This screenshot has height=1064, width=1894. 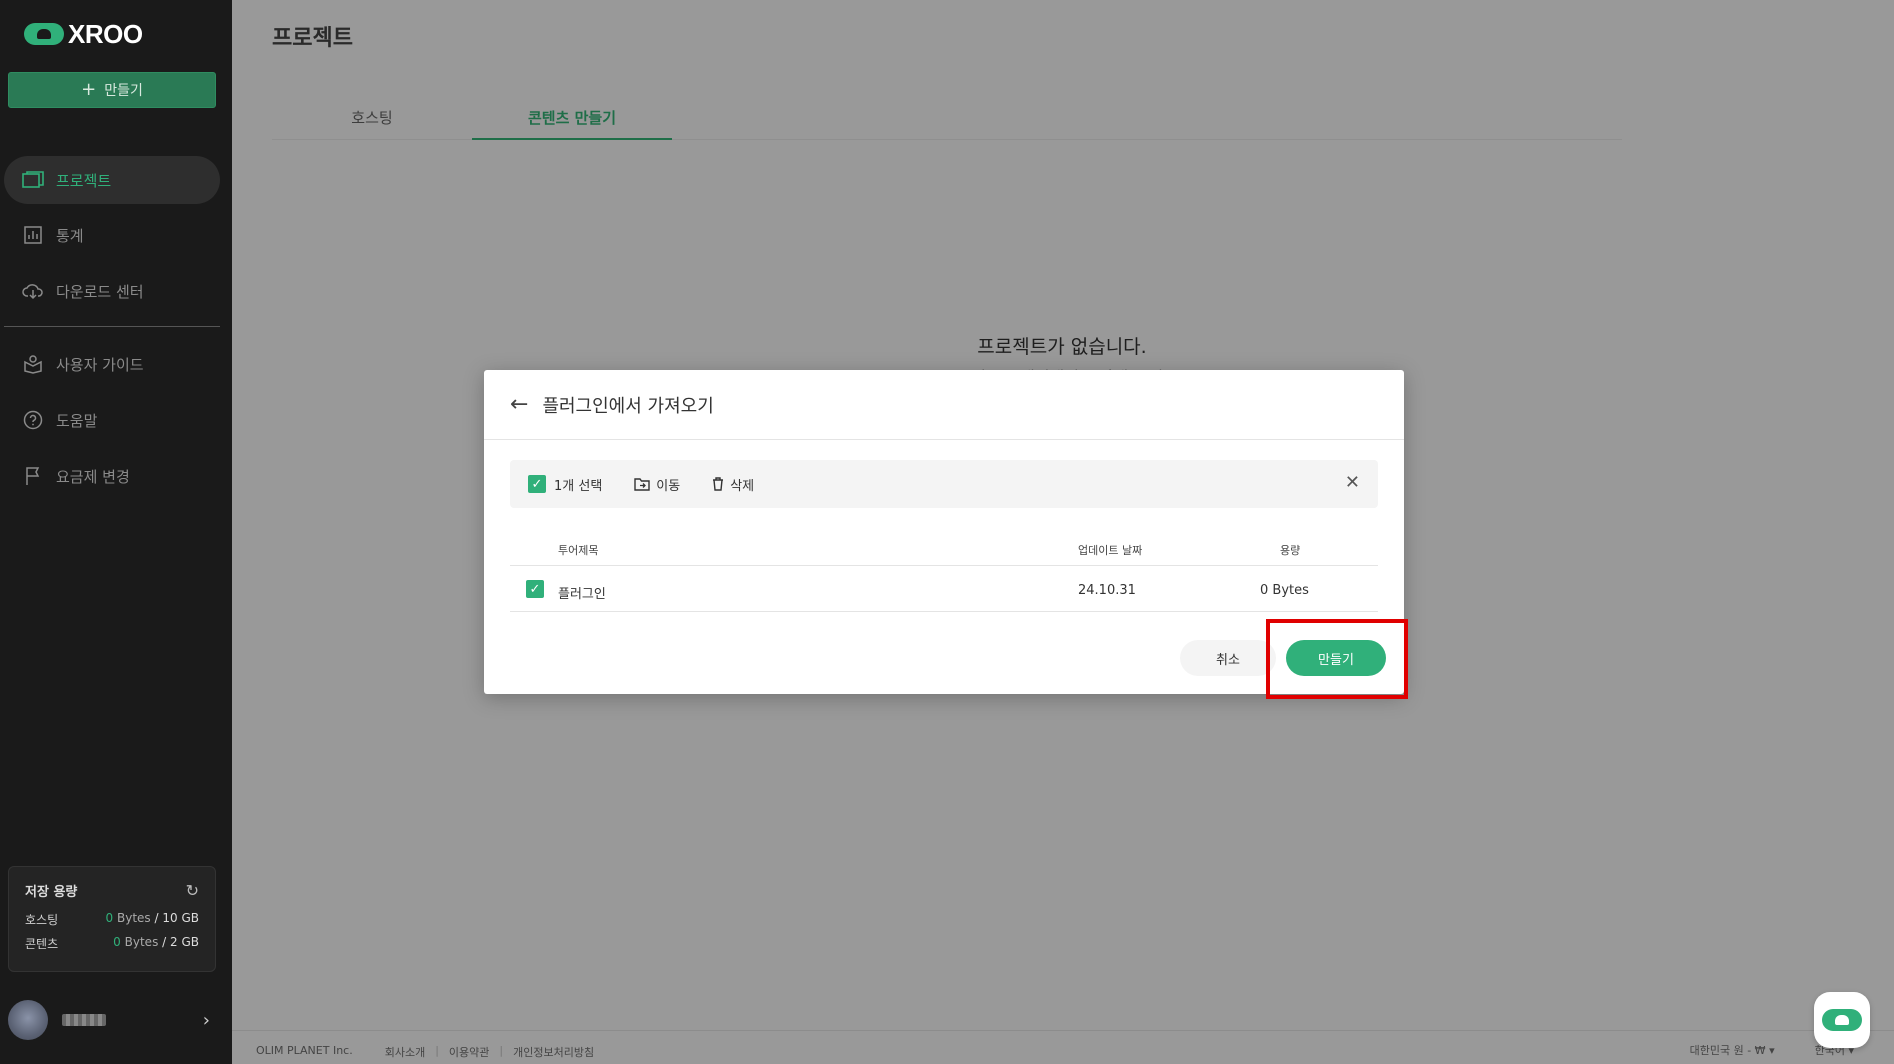 I want to click on footer-company: OLIM PLANET Inc., so click(x=304, y=1050).